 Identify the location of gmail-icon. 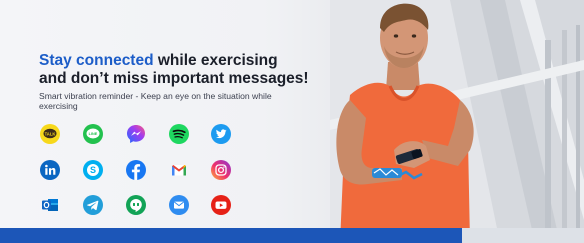
(179, 170).